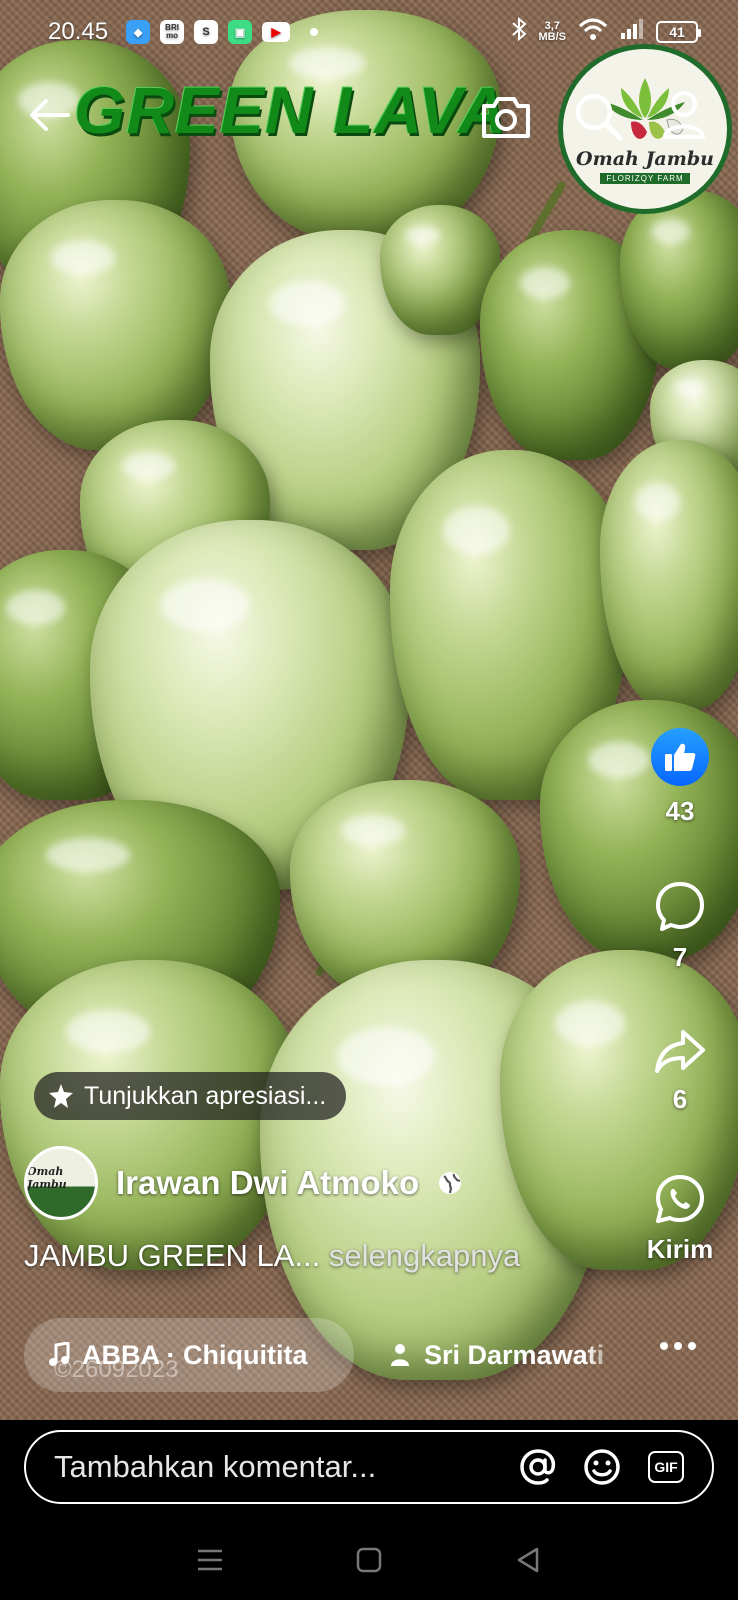 This screenshot has height=1600, width=738. I want to click on whatsapp-icon, so click(680, 1199).